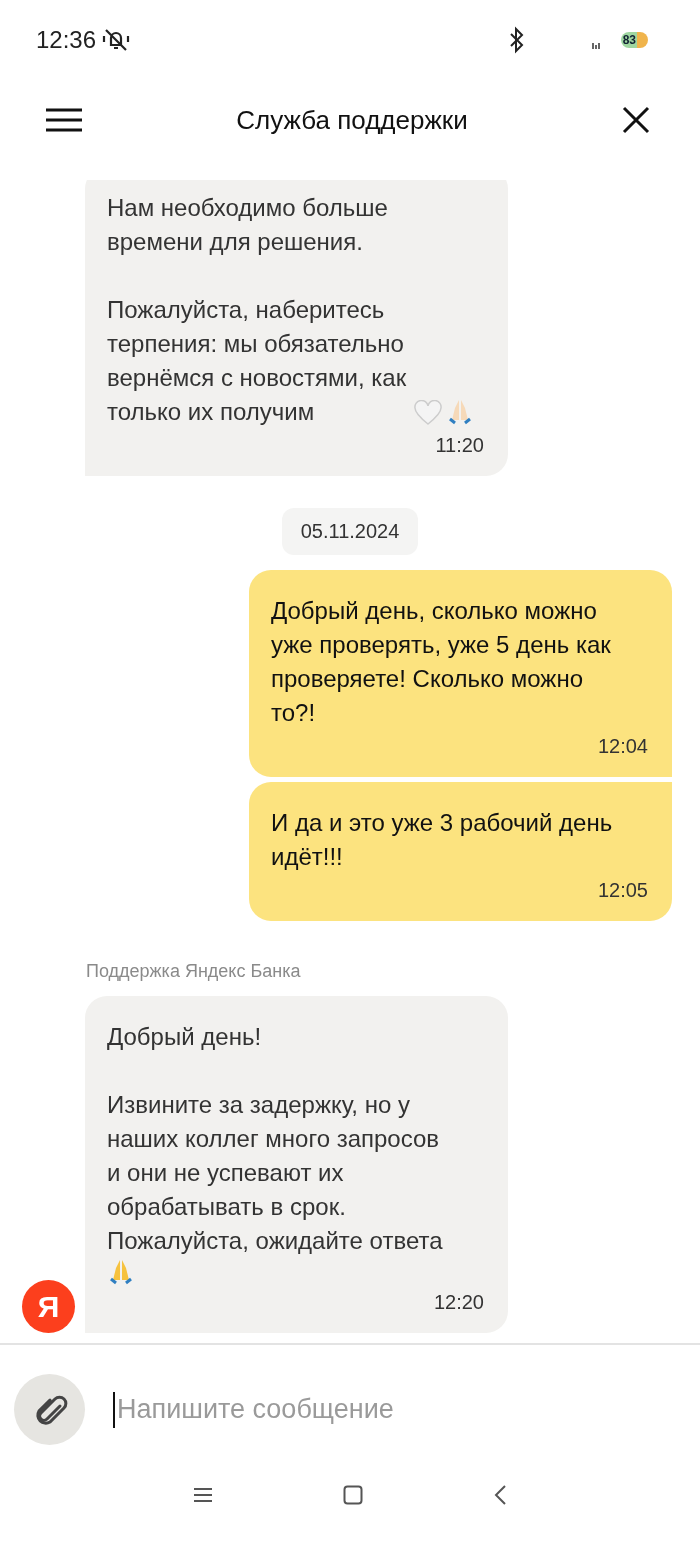  Describe the element at coordinates (247, 224) in the screenshot. I see `message-text: Нам необходимо больше времени для решения.` at that location.